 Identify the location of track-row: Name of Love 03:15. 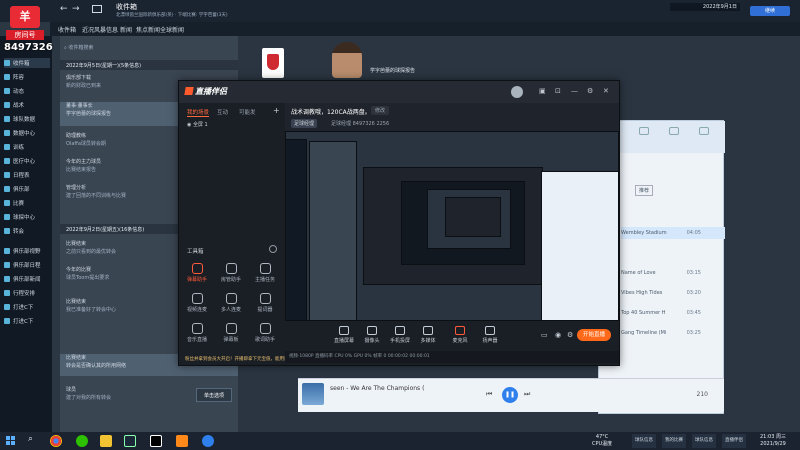
(673, 273).